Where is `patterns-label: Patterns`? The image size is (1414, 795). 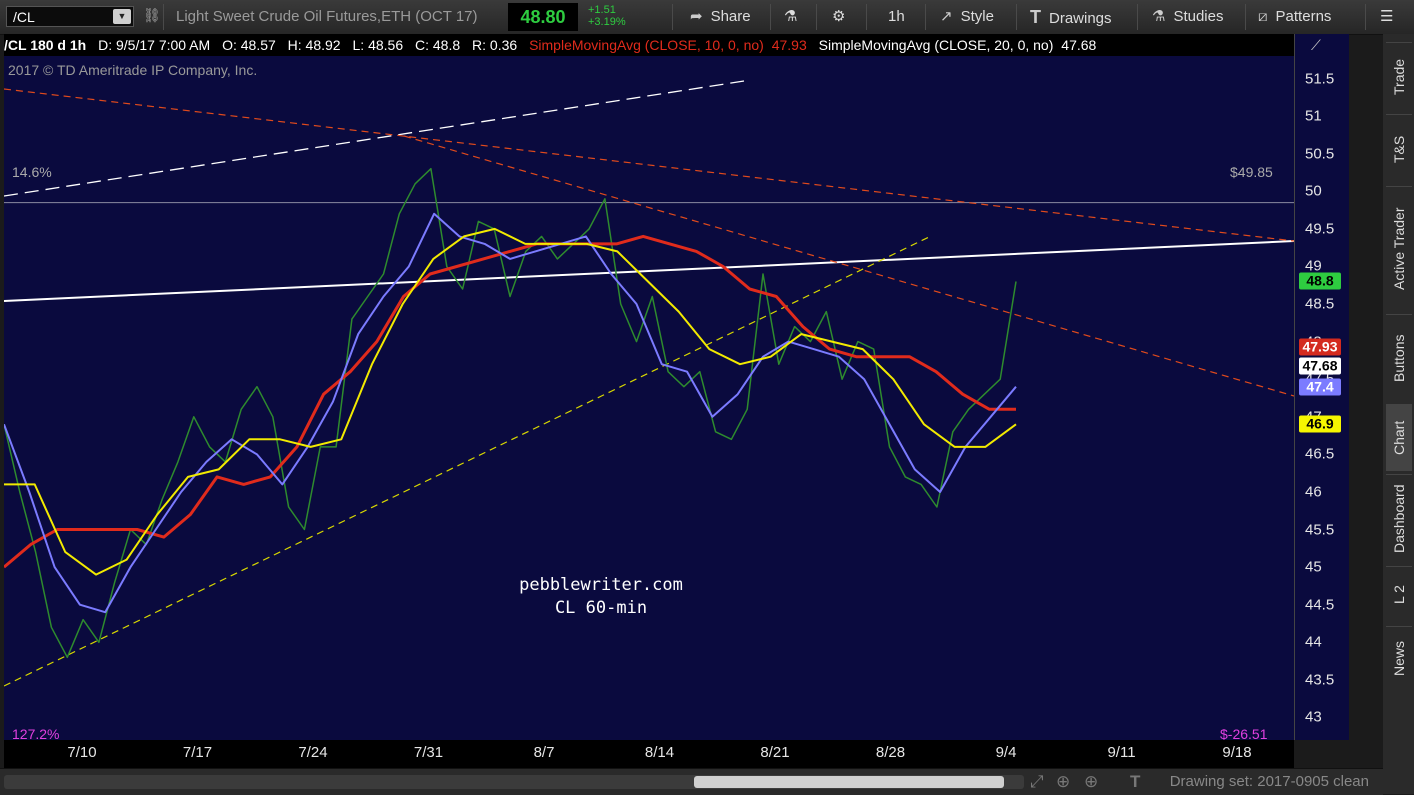 patterns-label: Patterns is located at coordinates (1303, 16).